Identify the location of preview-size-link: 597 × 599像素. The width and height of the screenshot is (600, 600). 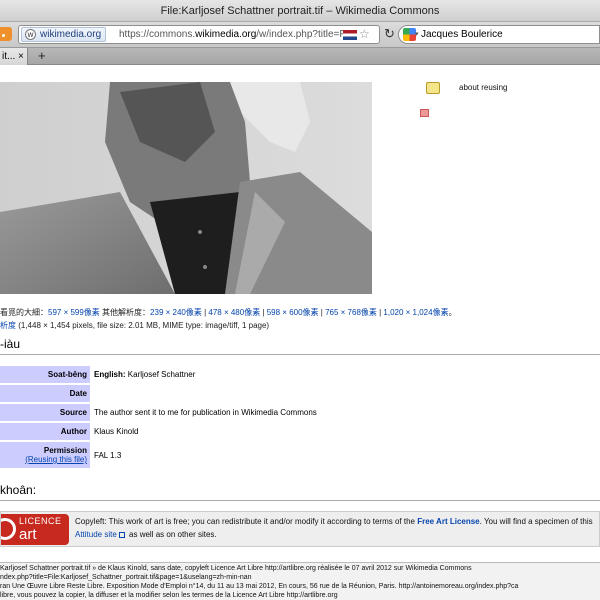
(74, 312).